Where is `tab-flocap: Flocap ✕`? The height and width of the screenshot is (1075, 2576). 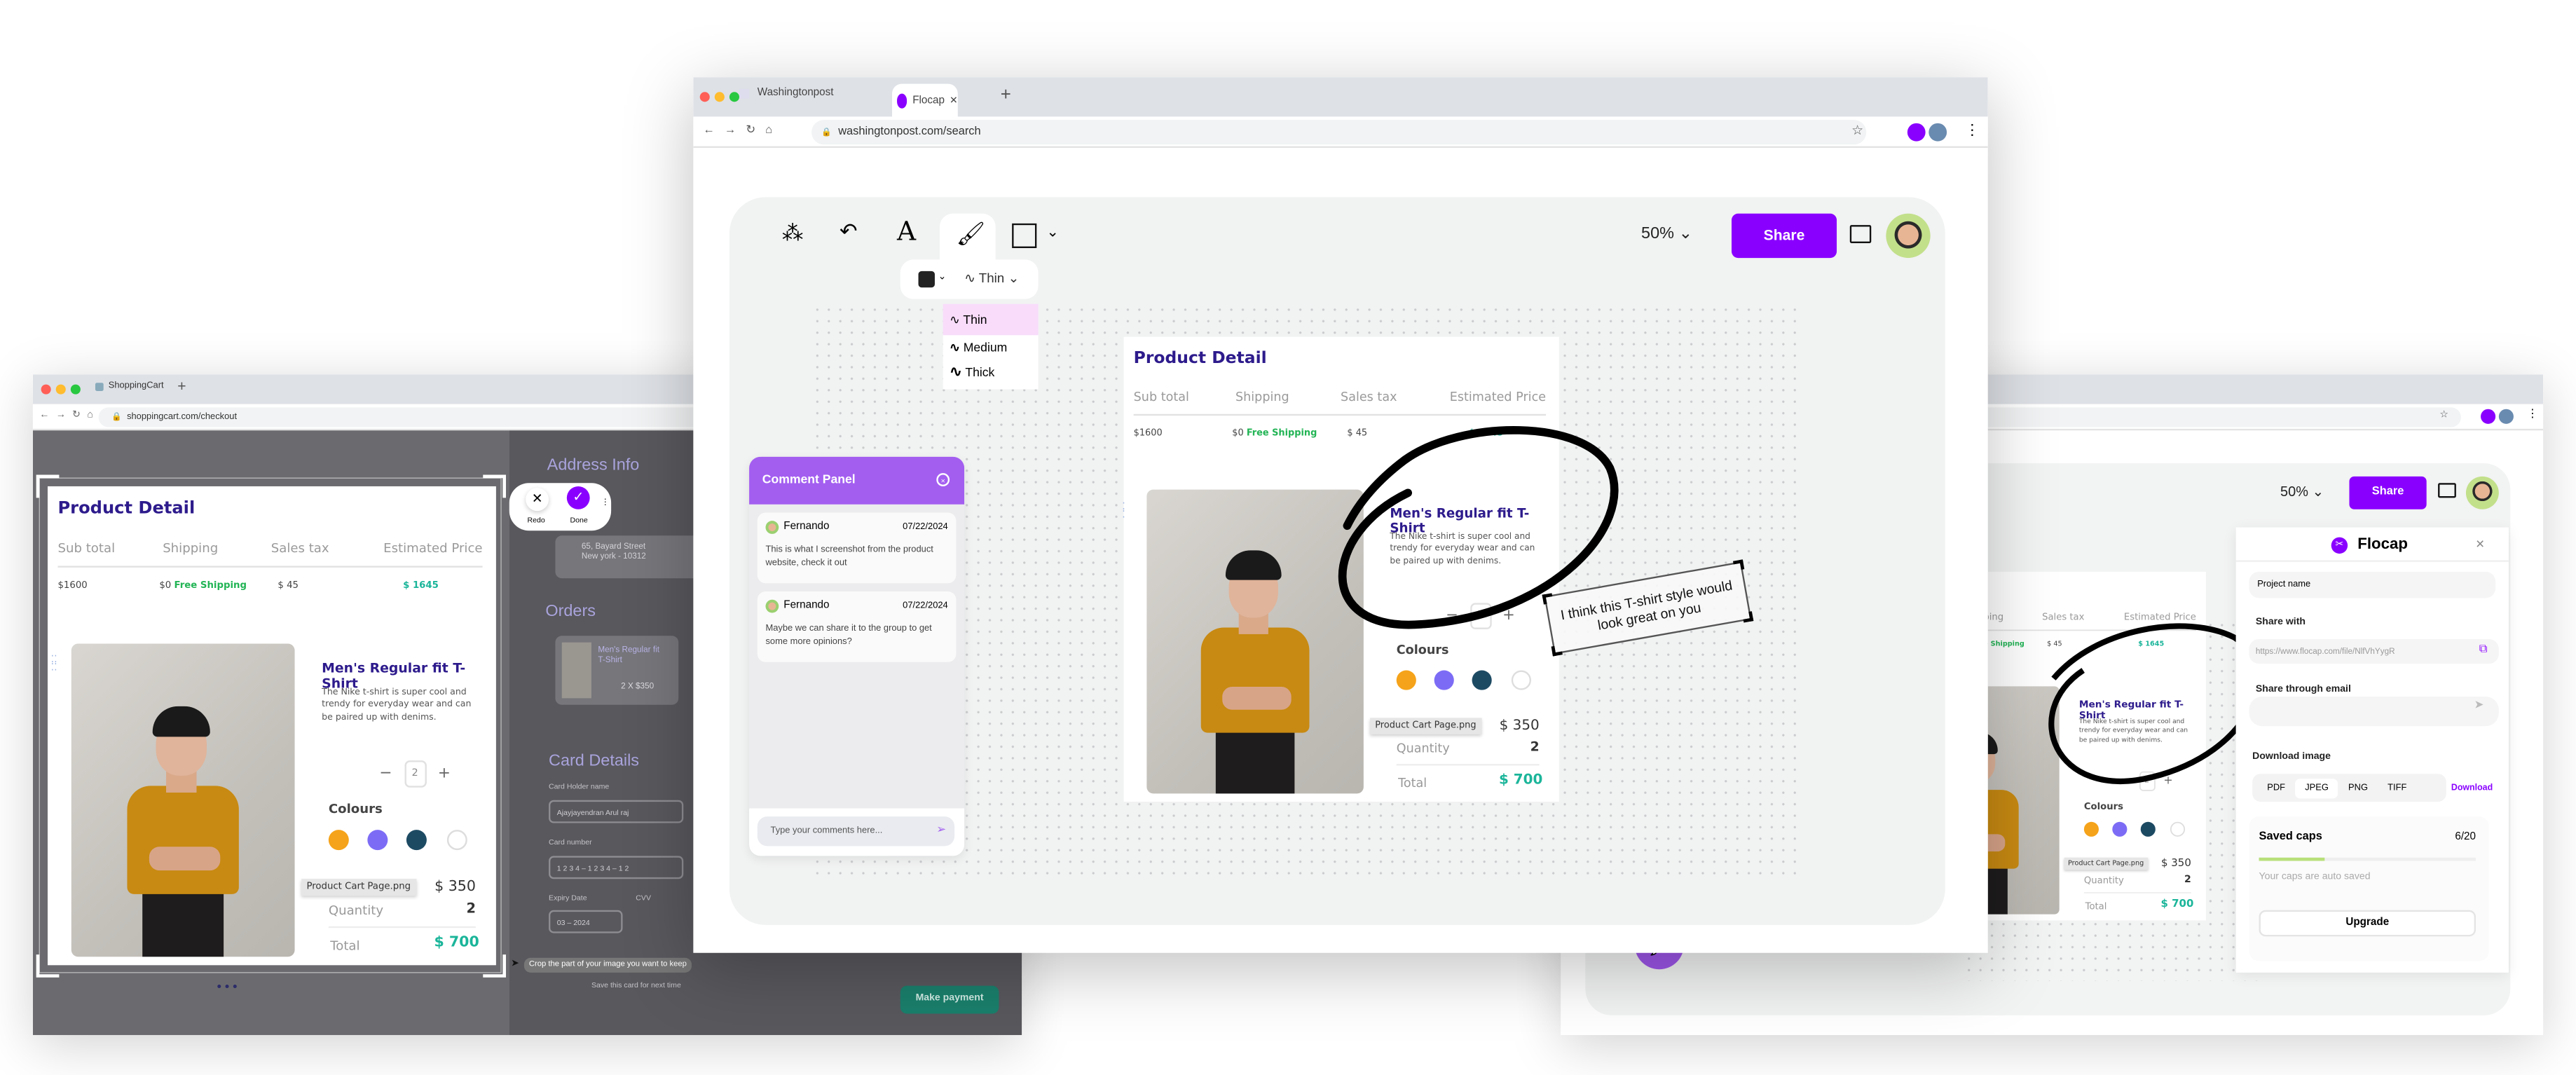
tab-flocap: Flocap ✕ is located at coordinates (925, 100).